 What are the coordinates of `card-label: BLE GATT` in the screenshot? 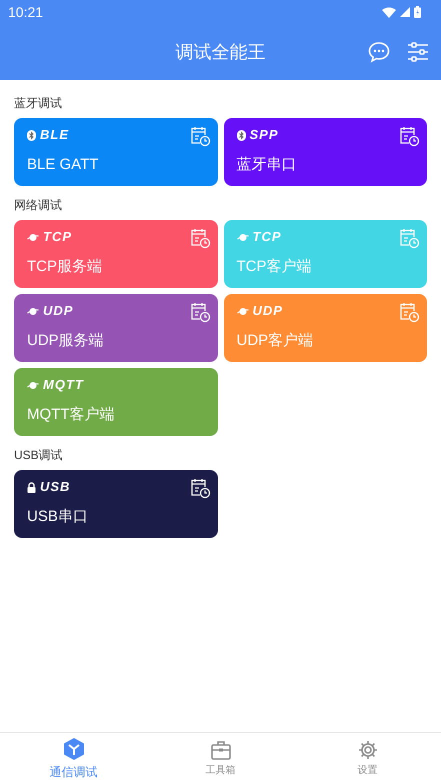 It's located at (62, 165).